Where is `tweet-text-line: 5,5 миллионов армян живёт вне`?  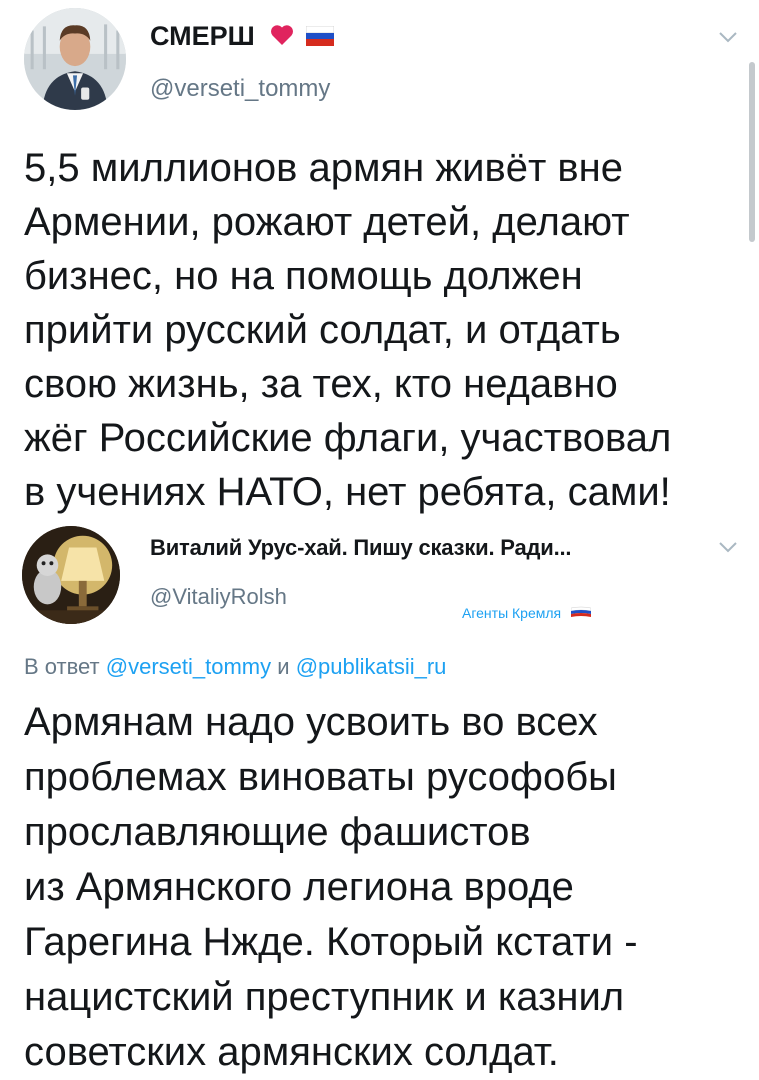 tweet-text-line: 5,5 миллионов армян живёт вне is located at coordinates (324, 168).